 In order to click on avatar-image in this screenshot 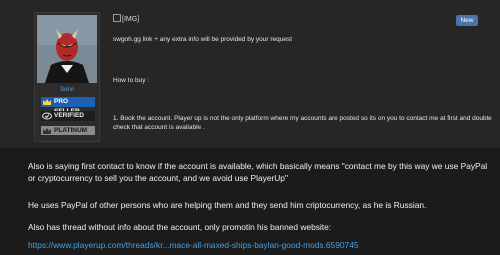, I will do `click(67, 49)`.